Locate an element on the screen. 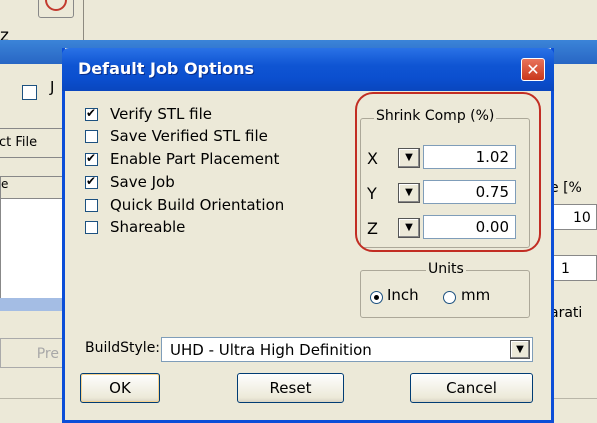 The image size is (597, 423). toolbar-divider is located at coordinates (83, 20).